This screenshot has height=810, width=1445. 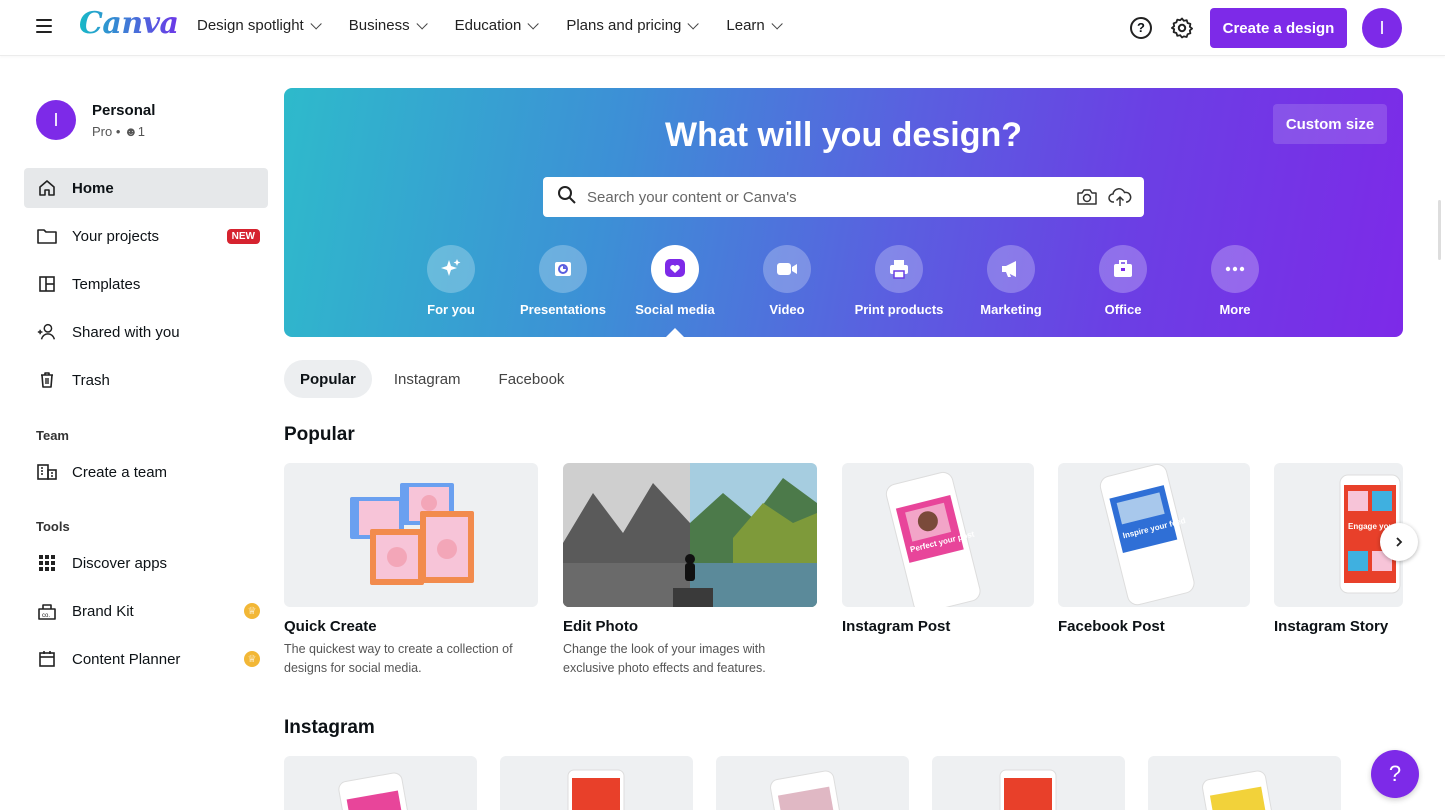 What do you see at coordinates (563, 309) in the screenshot?
I see `category-label: Presentations` at bounding box center [563, 309].